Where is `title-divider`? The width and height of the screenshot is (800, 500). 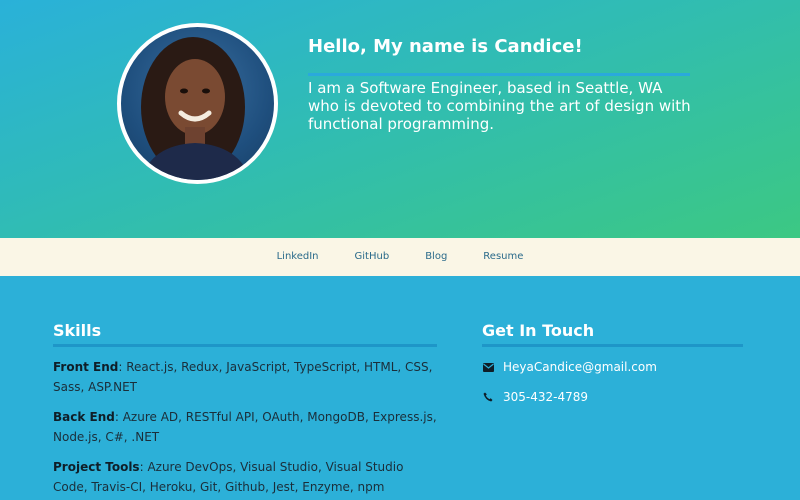 title-divider is located at coordinates (499, 74).